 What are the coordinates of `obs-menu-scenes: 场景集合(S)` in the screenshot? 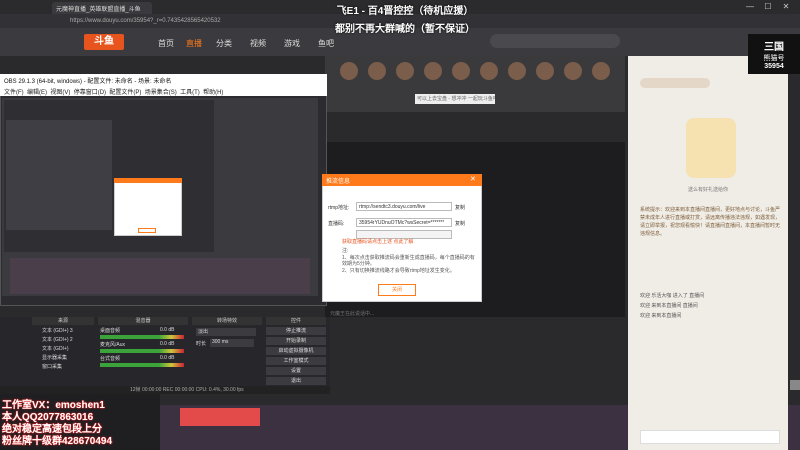 It's located at (161, 93).